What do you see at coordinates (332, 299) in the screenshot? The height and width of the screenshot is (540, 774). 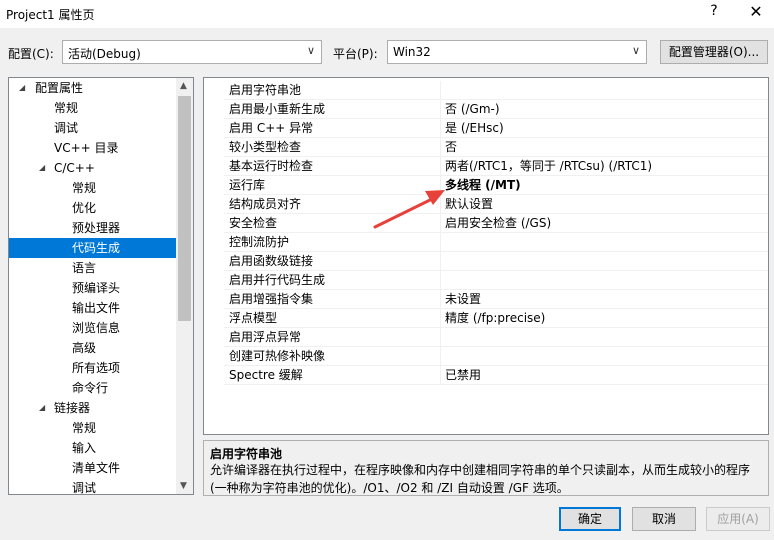 I see `property-name: 启用增强指令集` at bounding box center [332, 299].